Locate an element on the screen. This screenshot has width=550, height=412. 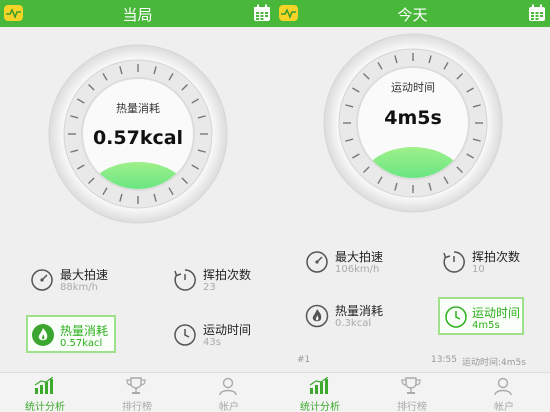
gauge-dial: 运动时间 4m5s is located at coordinates (413, 123).